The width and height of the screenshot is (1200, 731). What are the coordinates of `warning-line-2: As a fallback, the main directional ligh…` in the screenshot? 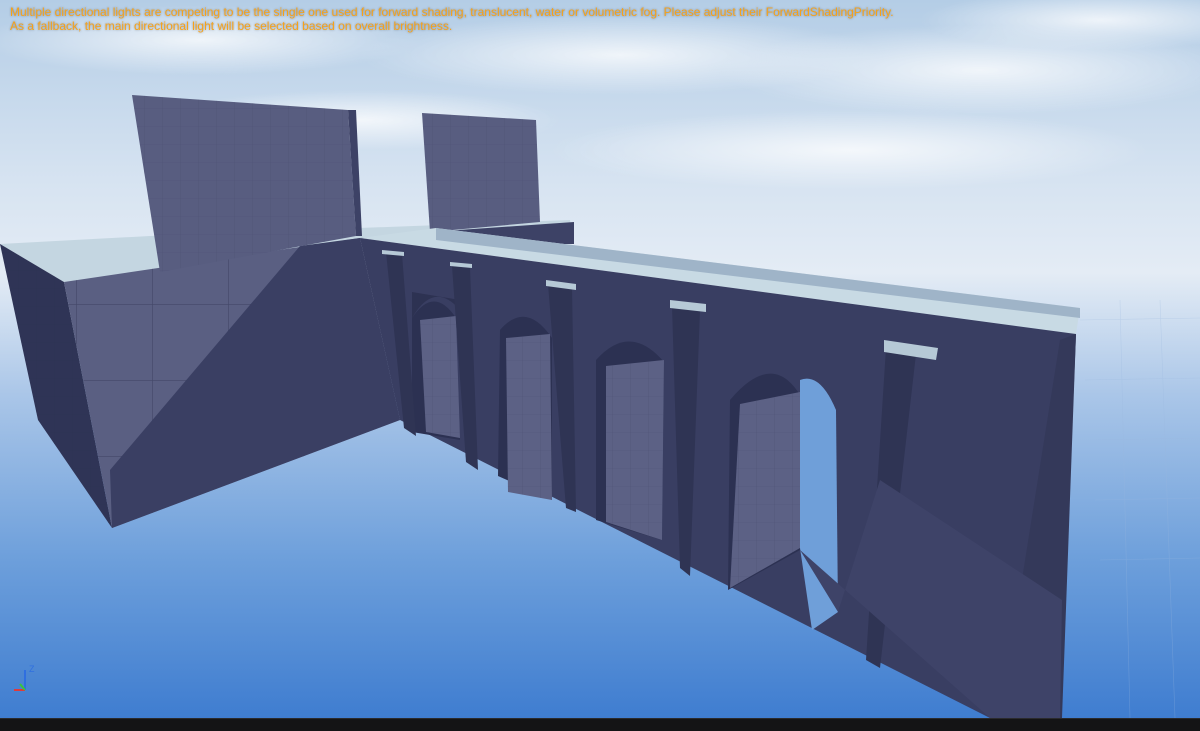 It's located at (231, 25).